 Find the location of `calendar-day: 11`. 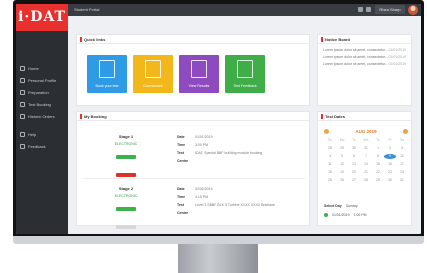

calendar-day: 11 is located at coordinates (330, 164).